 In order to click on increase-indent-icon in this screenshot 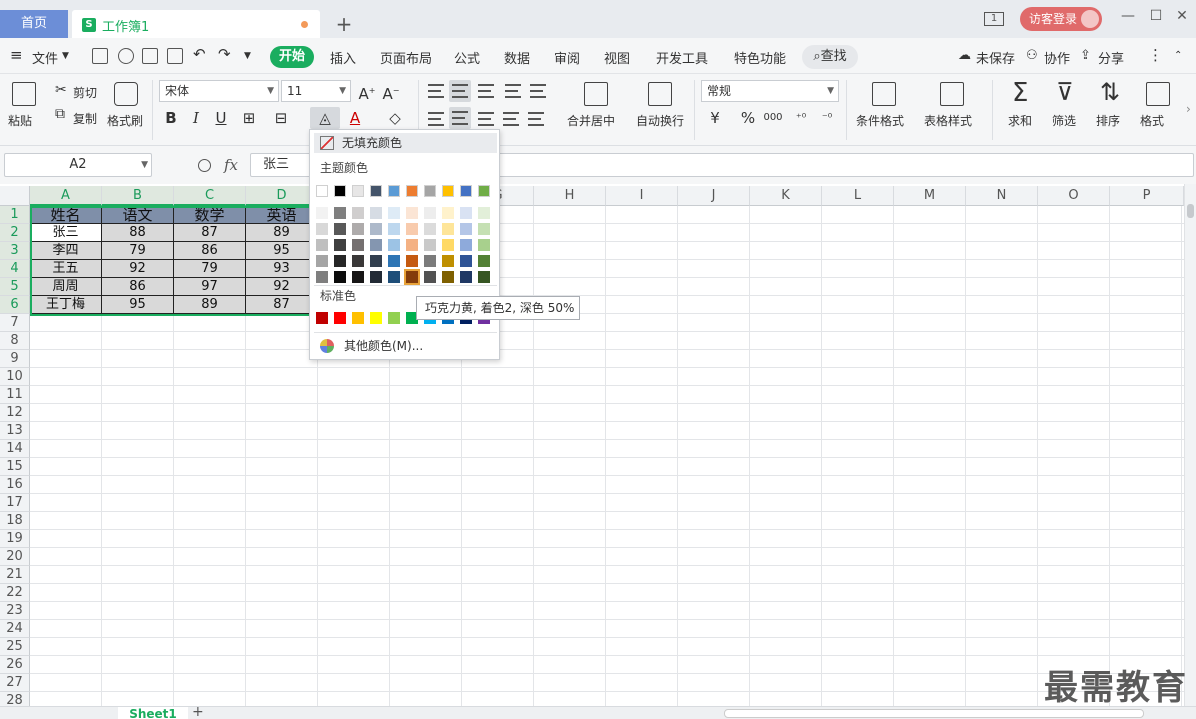, I will do `click(538, 91)`.